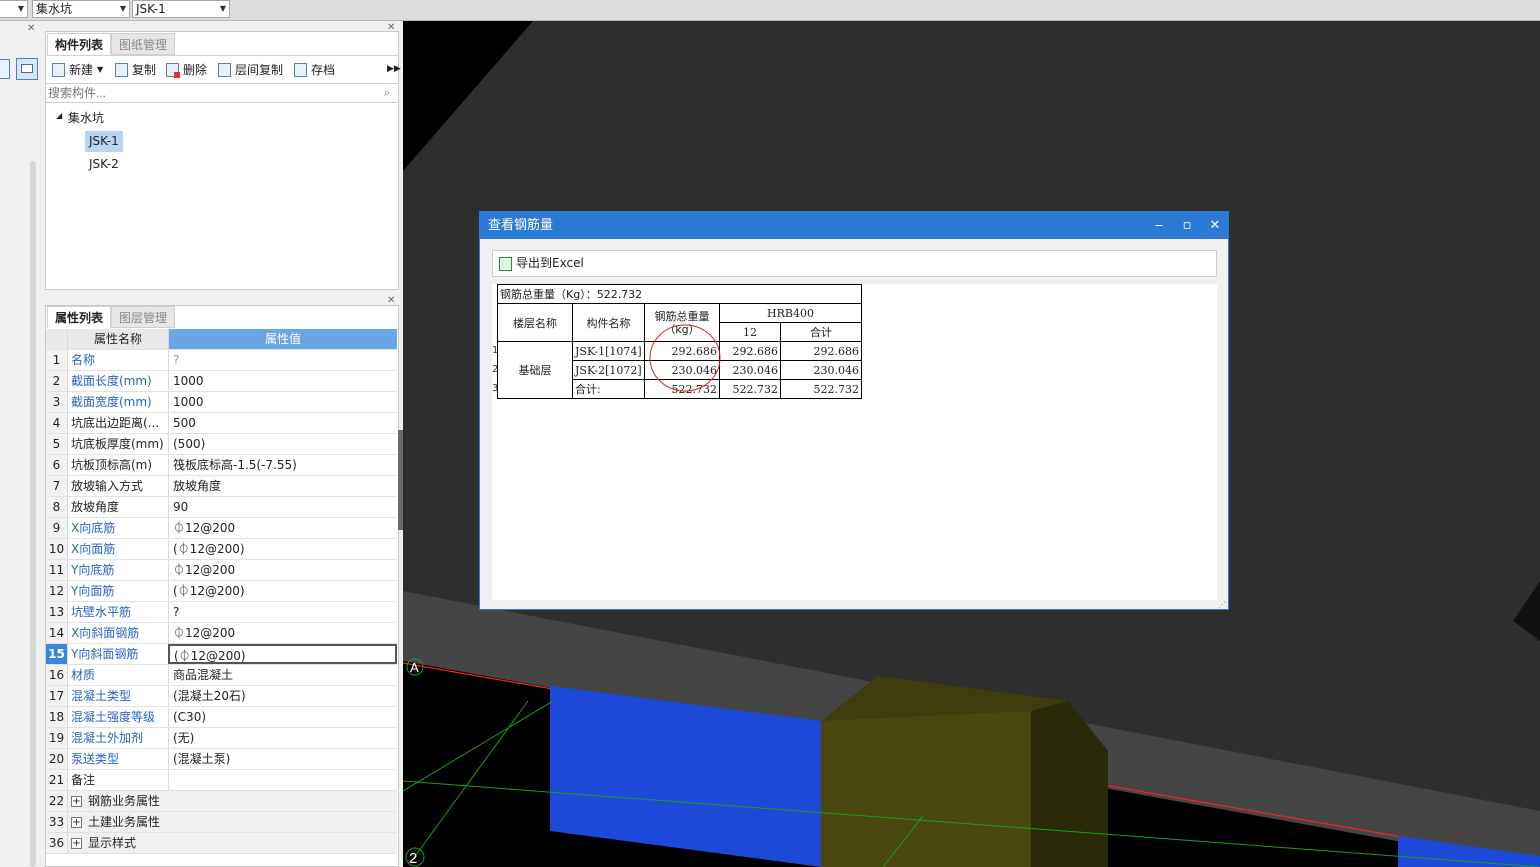  What do you see at coordinates (79, 317) in the screenshot?
I see `tab-property-list: 属性列表` at bounding box center [79, 317].